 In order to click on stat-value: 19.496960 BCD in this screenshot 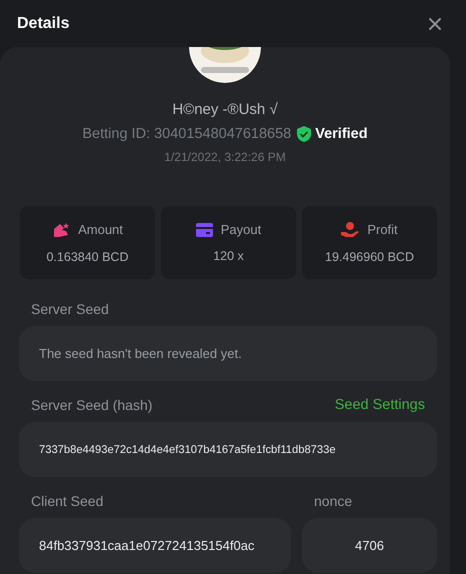, I will do `click(369, 257)`.